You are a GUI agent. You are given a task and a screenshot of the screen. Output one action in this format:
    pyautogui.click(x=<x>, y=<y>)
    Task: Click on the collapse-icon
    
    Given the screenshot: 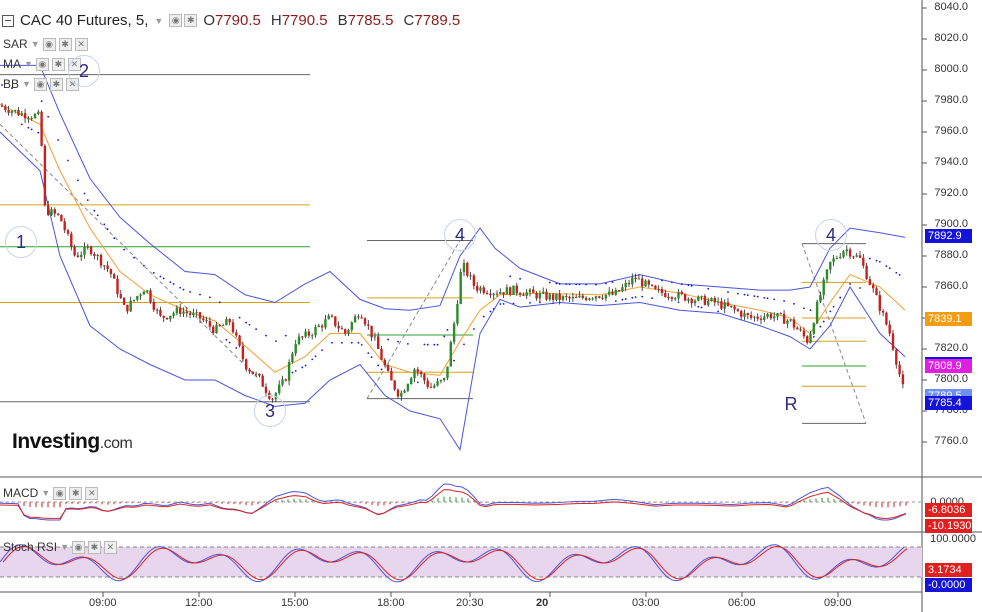 What is the action you would take?
    pyautogui.click(x=8, y=20)
    